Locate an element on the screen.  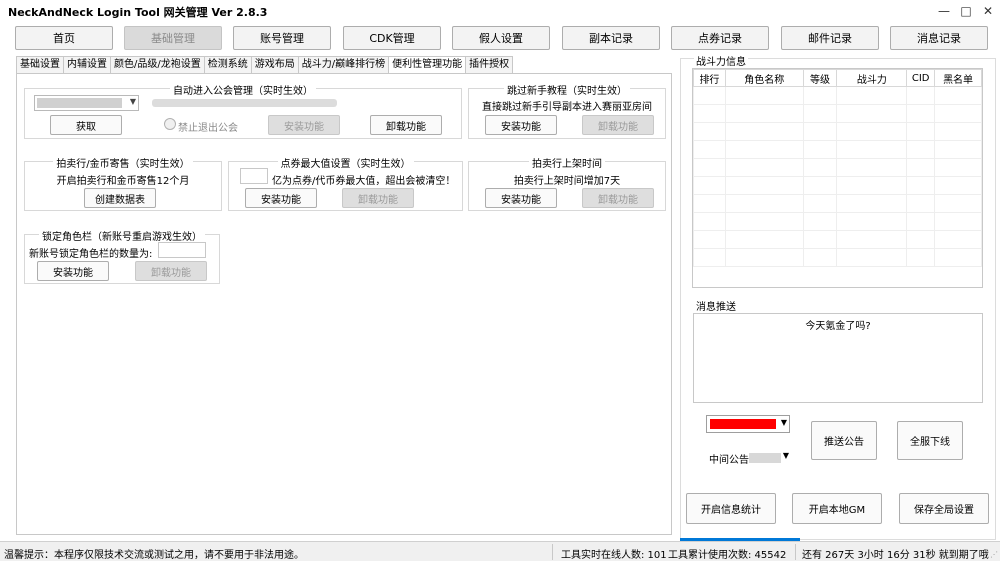
auction-time-uninstall-button: 卸载功能 is located at coordinates (618, 198).